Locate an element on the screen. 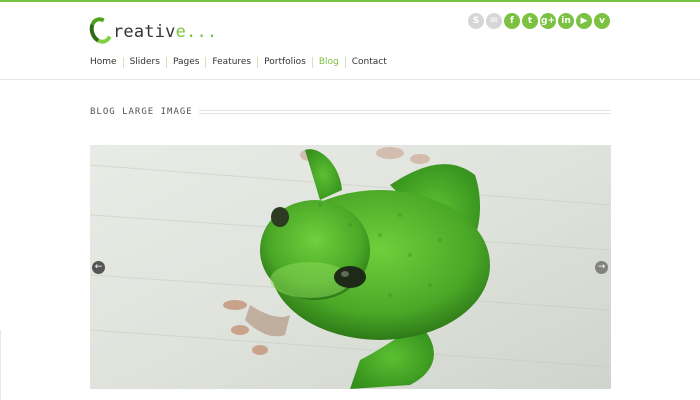 This screenshot has height=400, width=700. nav-item-features: Features is located at coordinates (231, 62).